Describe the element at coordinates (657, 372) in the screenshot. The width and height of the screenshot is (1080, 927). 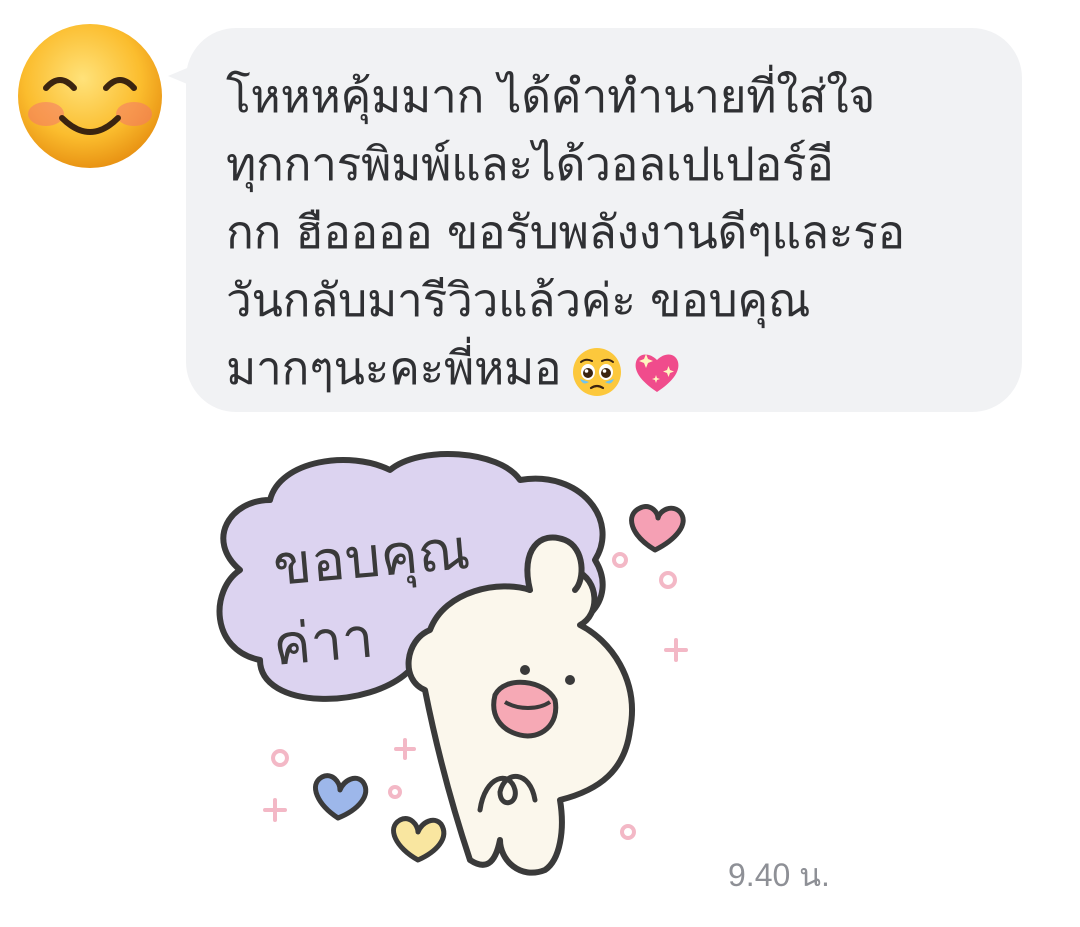
I see `sparkling-heart-icon` at that location.